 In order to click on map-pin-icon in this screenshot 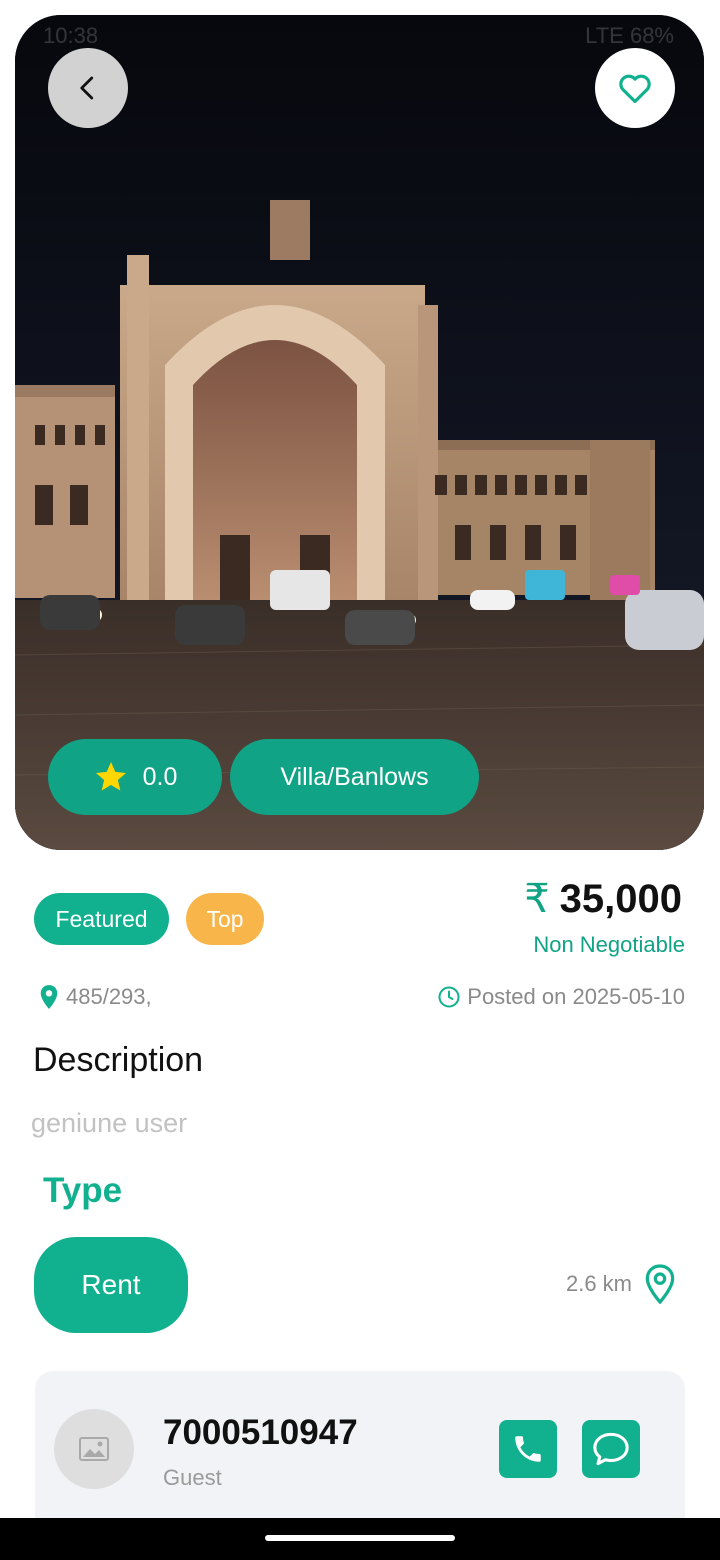, I will do `click(660, 1284)`.